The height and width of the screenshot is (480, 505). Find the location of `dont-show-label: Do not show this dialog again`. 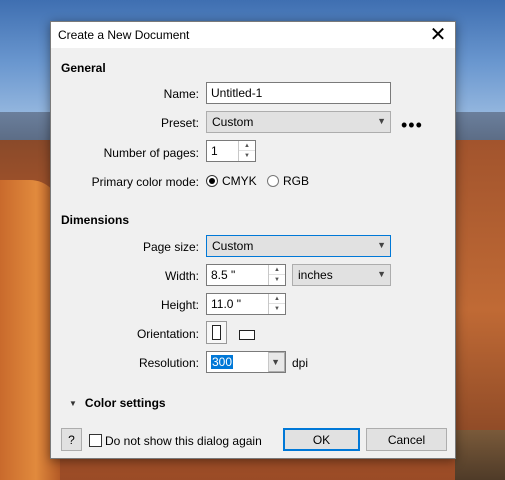

dont-show-label: Do not show this dialog again is located at coordinates (183, 441).